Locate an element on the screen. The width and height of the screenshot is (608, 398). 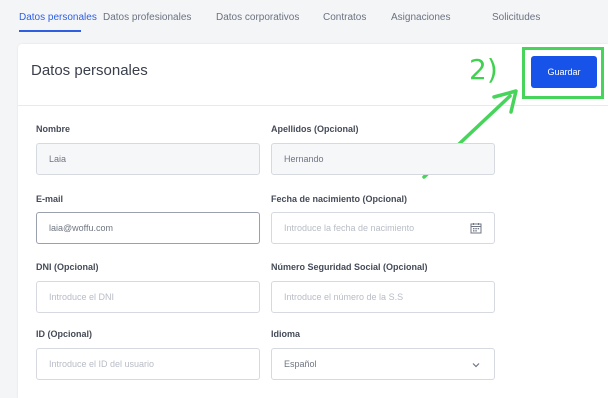
apellidos-value: Hernando is located at coordinates (304, 159).